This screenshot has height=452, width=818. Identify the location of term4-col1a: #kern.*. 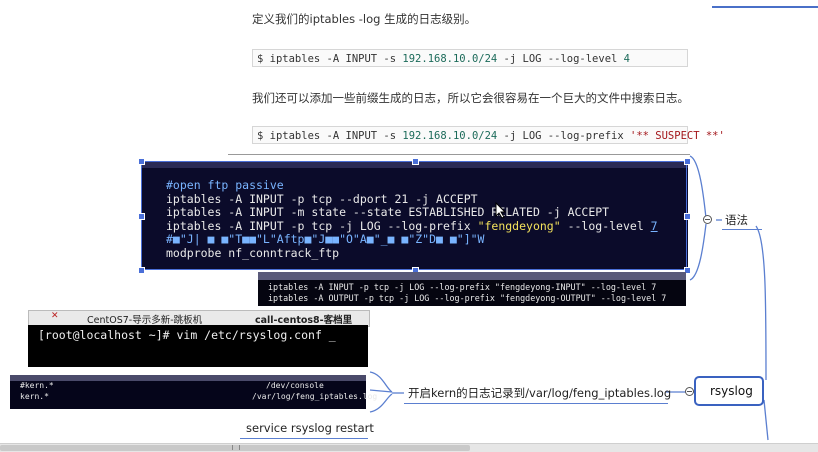
(37, 385).